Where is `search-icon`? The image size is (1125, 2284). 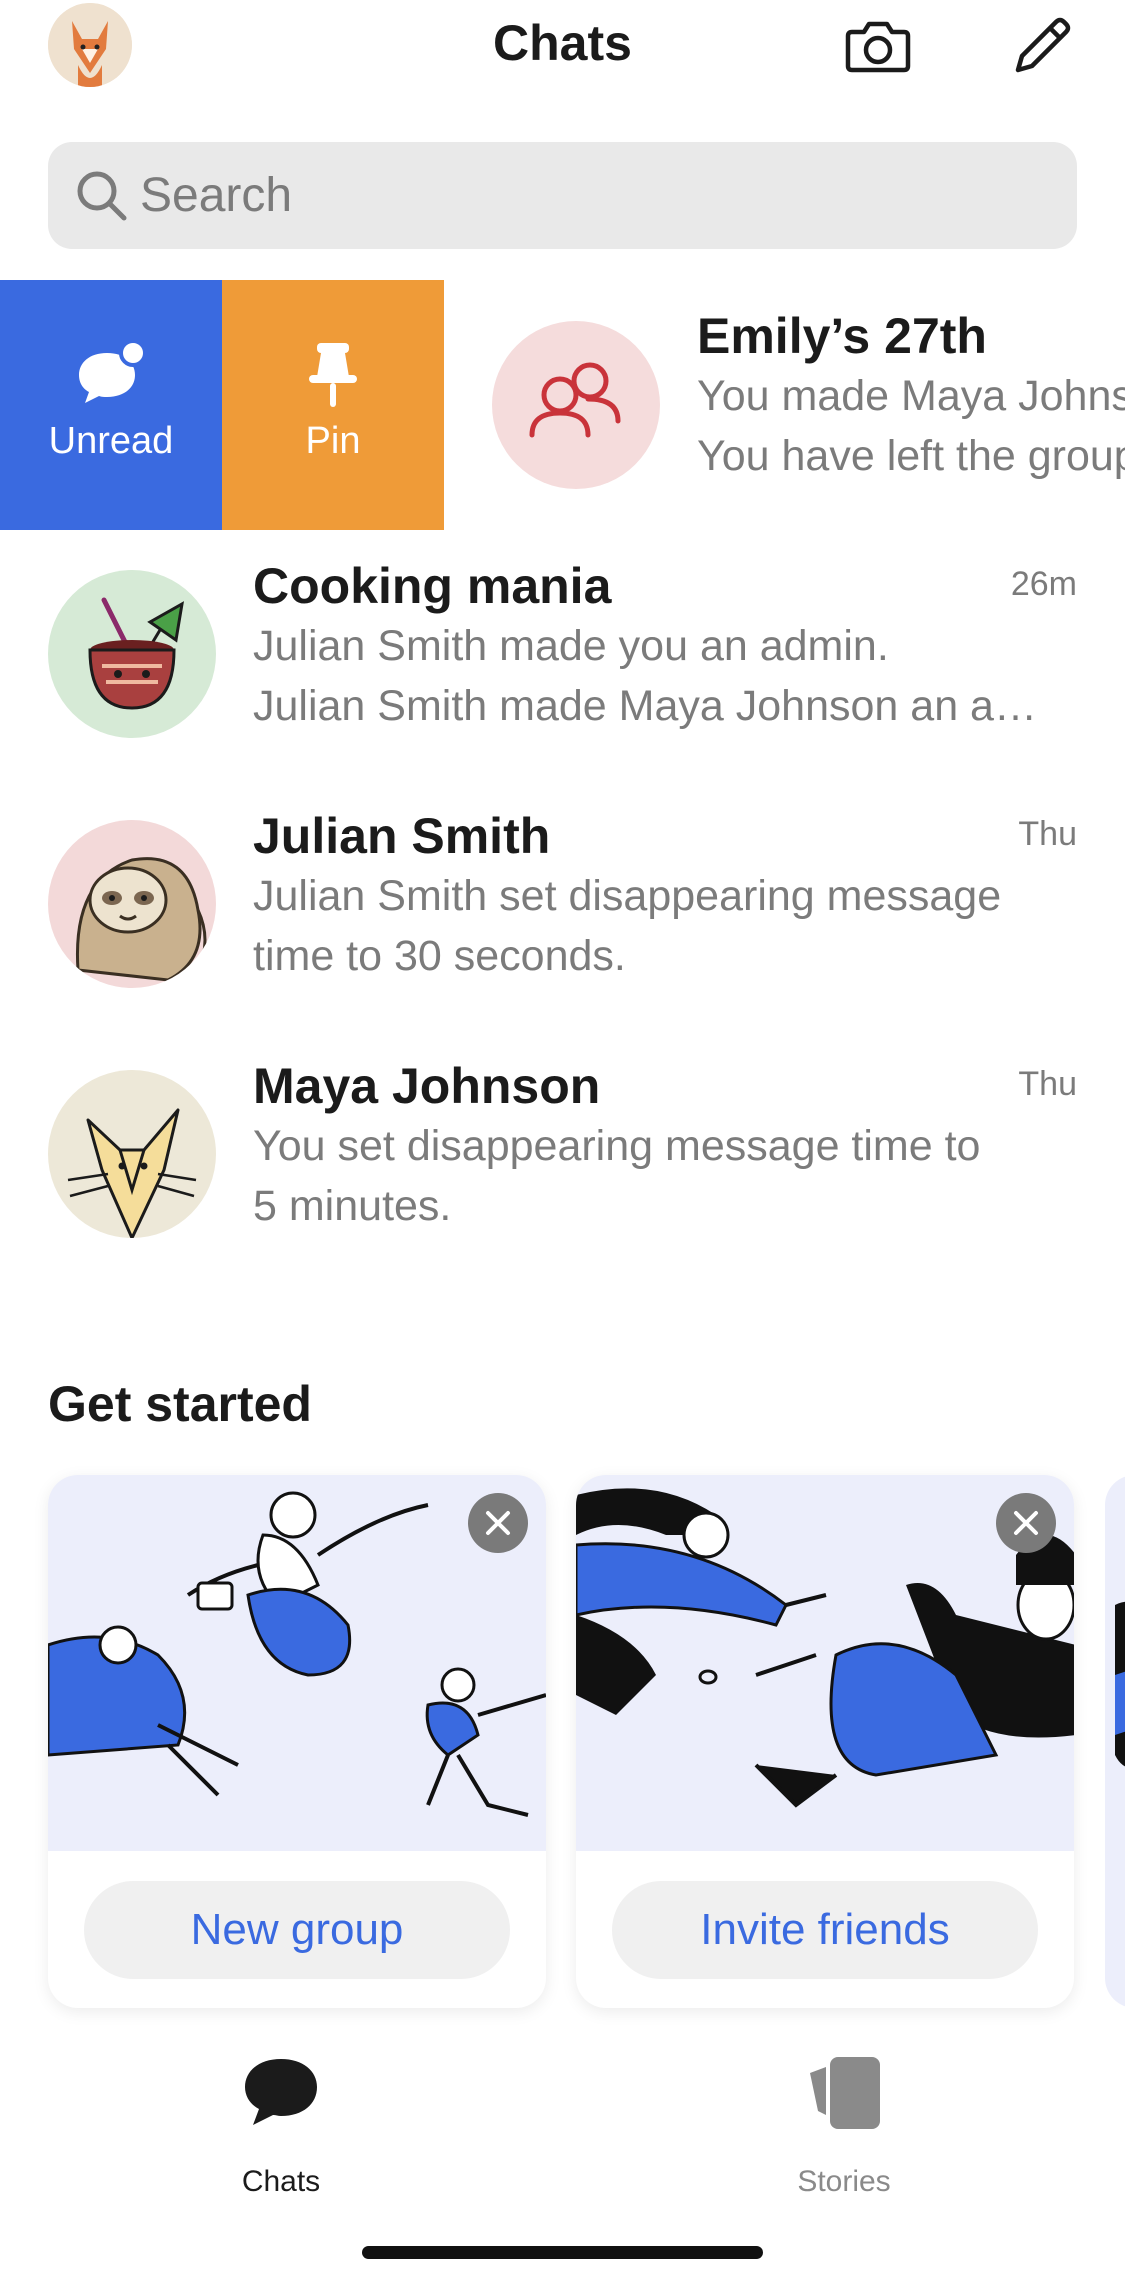 search-icon is located at coordinates (102, 196).